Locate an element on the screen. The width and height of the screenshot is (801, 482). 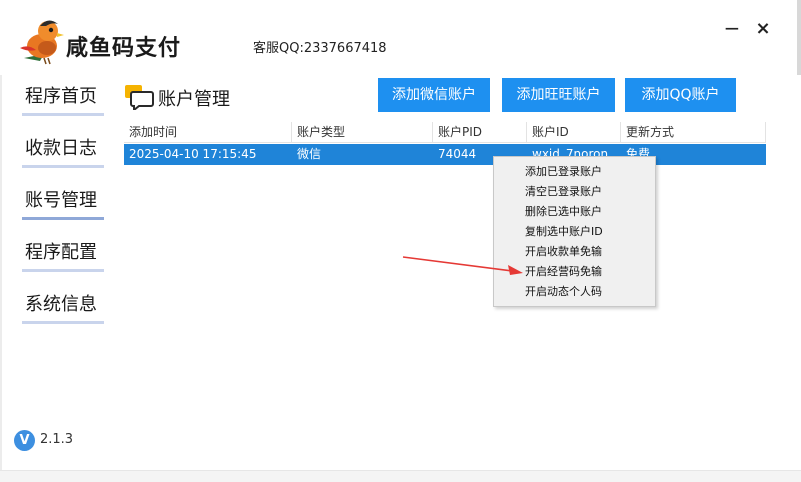
close-button: × is located at coordinates (763, 29).